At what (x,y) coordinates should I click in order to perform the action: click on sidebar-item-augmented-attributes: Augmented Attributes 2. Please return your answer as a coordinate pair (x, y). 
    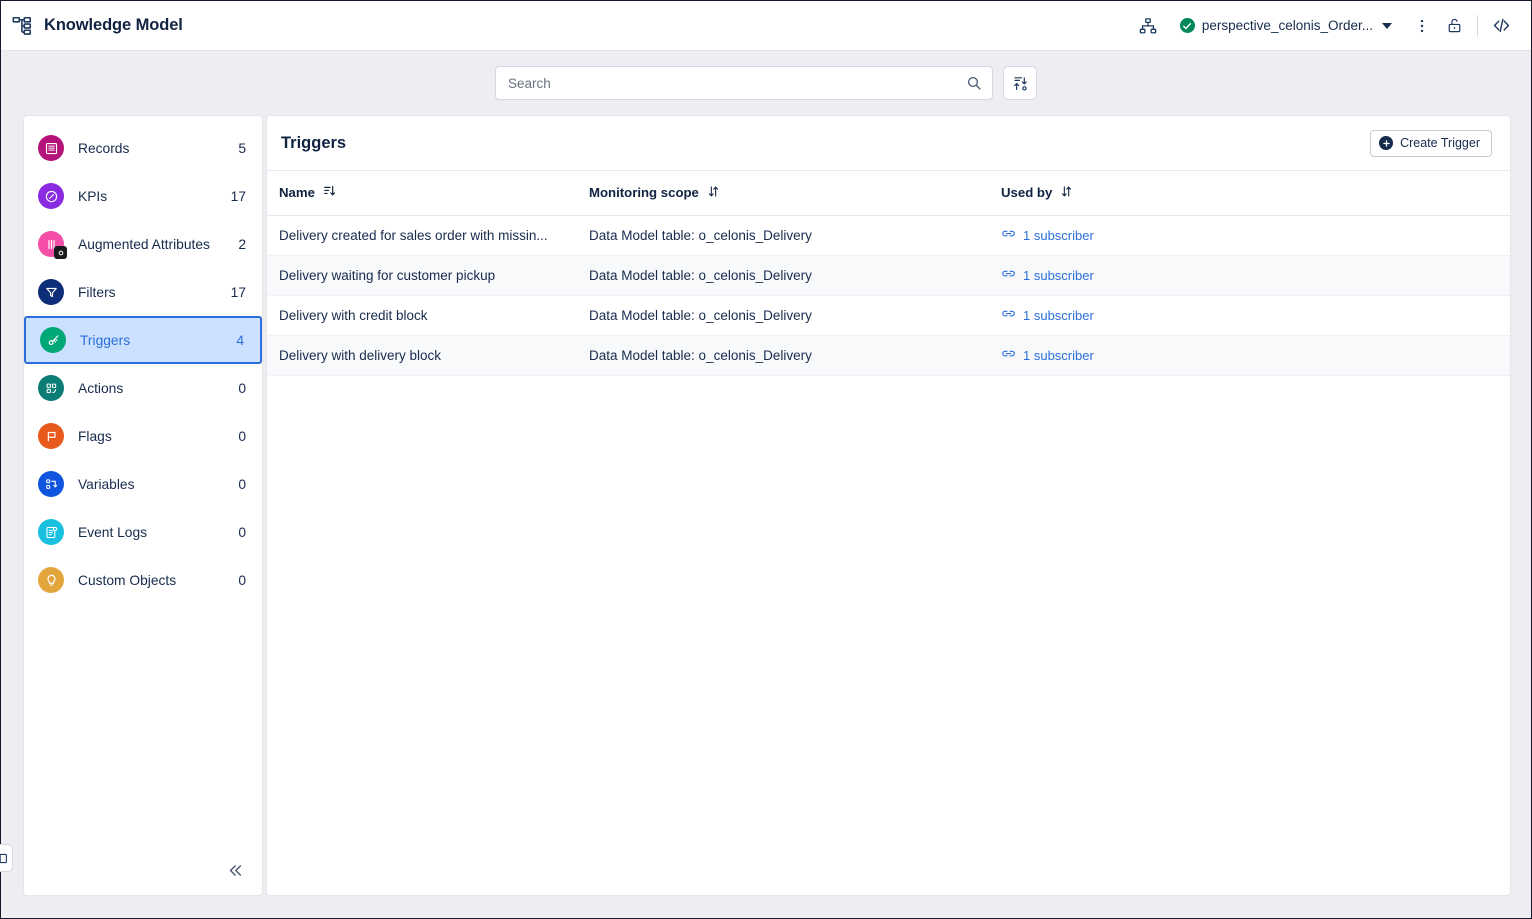
    Looking at the image, I should click on (143, 244).